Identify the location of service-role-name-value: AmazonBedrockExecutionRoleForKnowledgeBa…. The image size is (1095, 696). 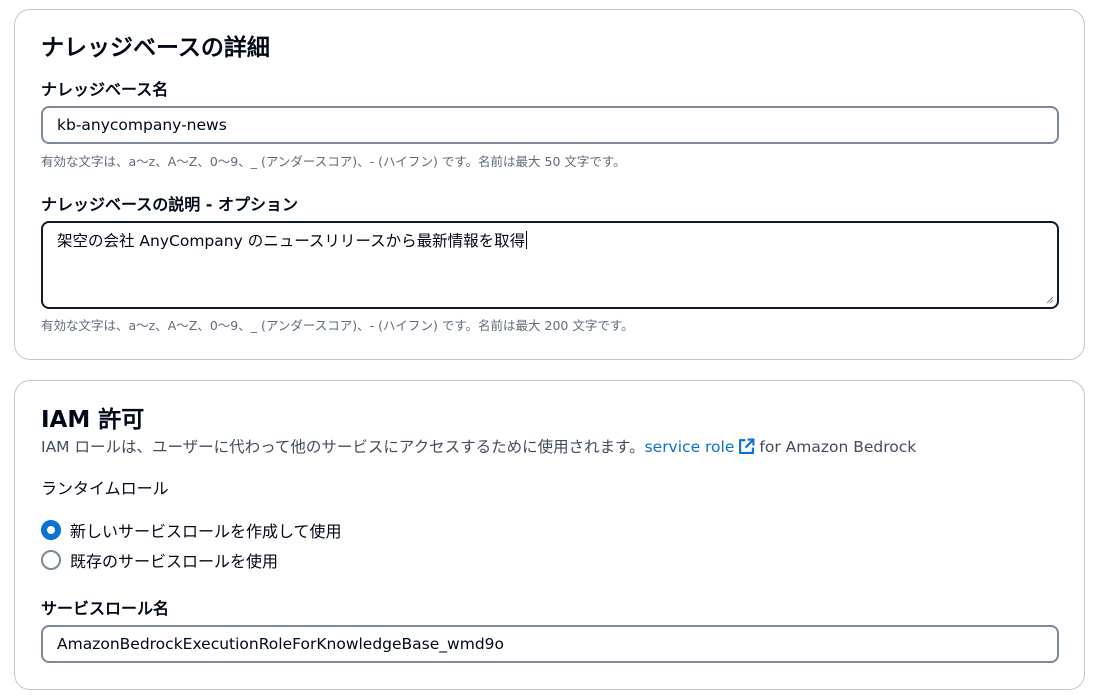
(281, 644).